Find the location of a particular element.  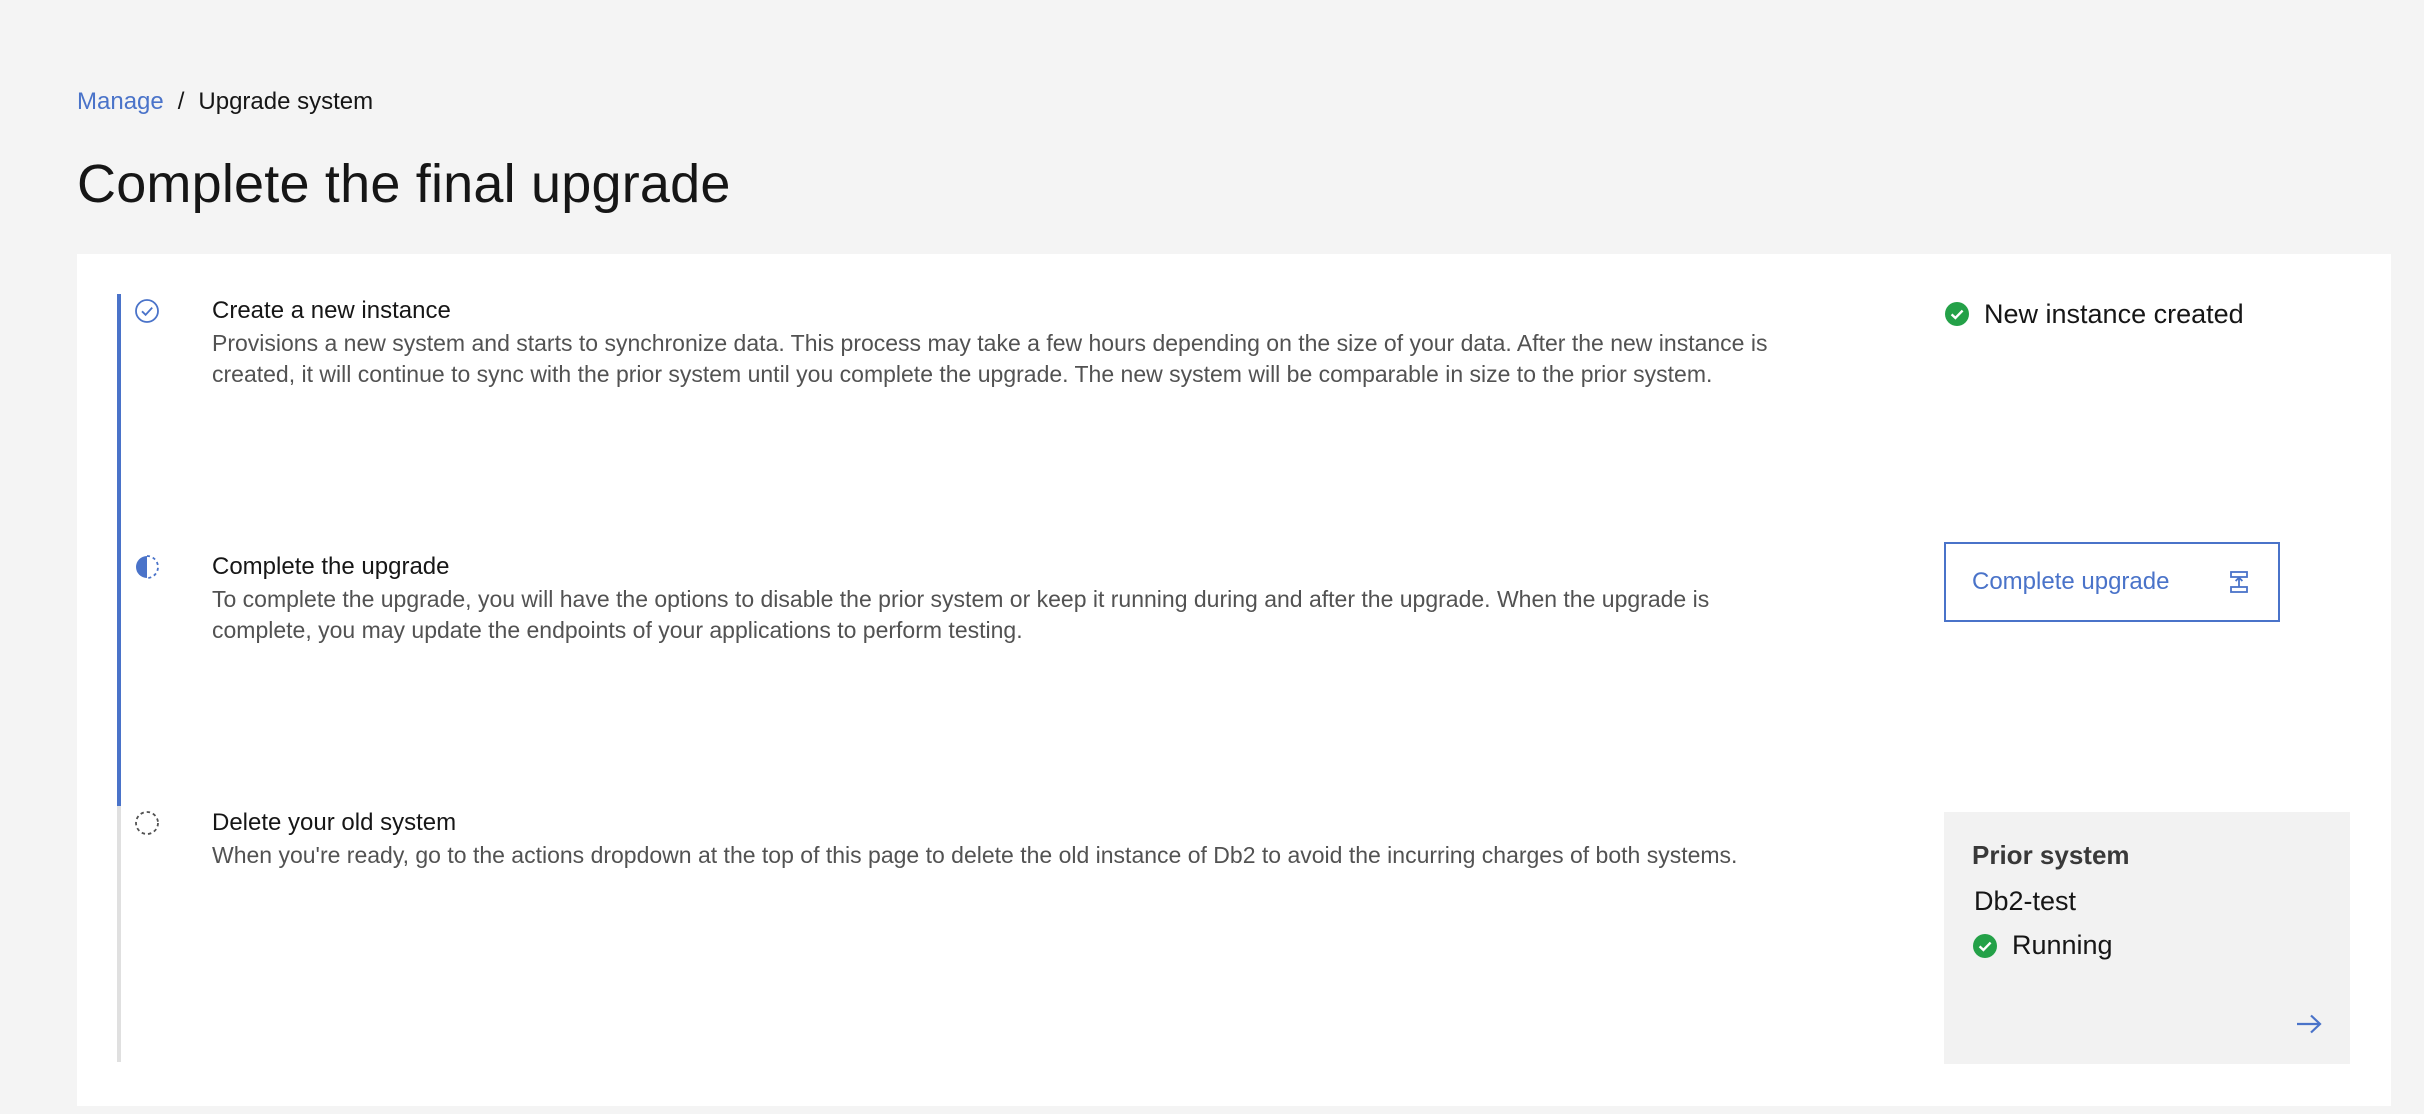

prior-system-status-label: Running is located at coordinates (2062, 945).